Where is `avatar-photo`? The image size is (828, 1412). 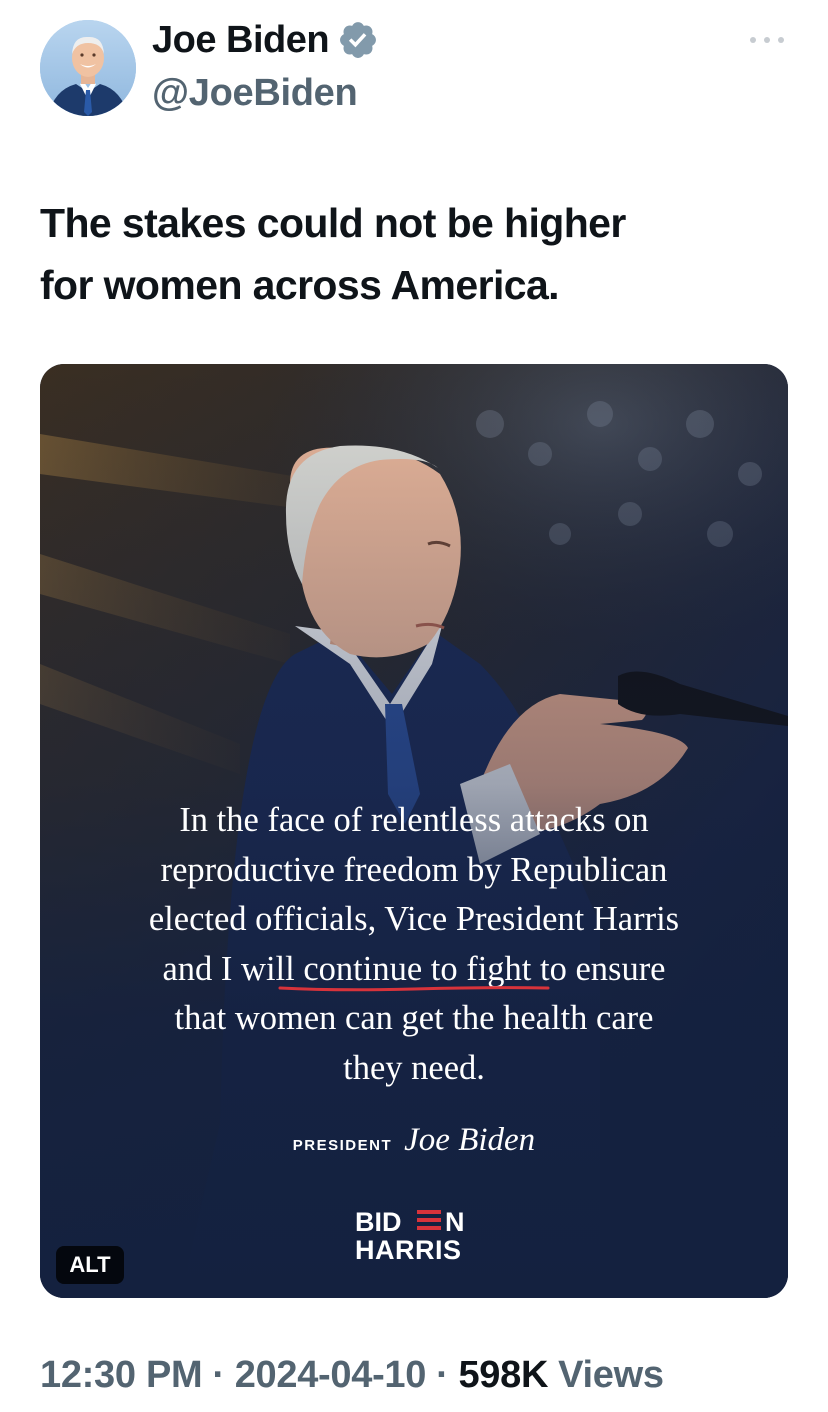
avatar-photo is located at coordinates (88, 68).